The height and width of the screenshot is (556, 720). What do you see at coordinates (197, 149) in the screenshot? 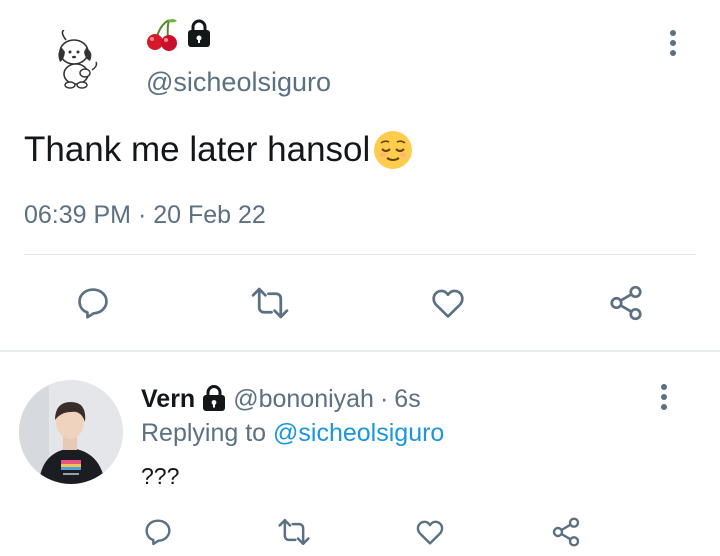
I see `tweet-text-content: Thank me later hansol` at bounding box center [197, 149].